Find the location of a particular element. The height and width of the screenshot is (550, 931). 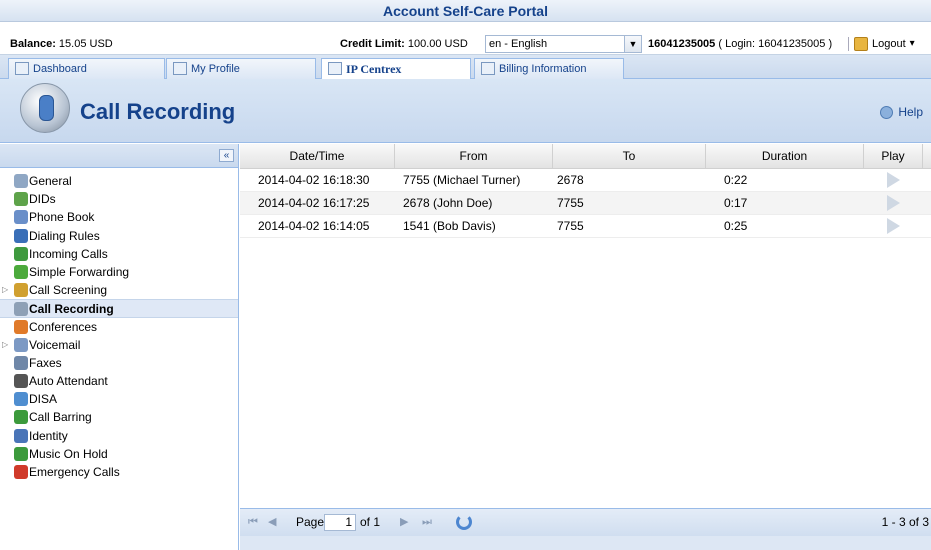

help-button: Help is located at coordinates (901, 112).